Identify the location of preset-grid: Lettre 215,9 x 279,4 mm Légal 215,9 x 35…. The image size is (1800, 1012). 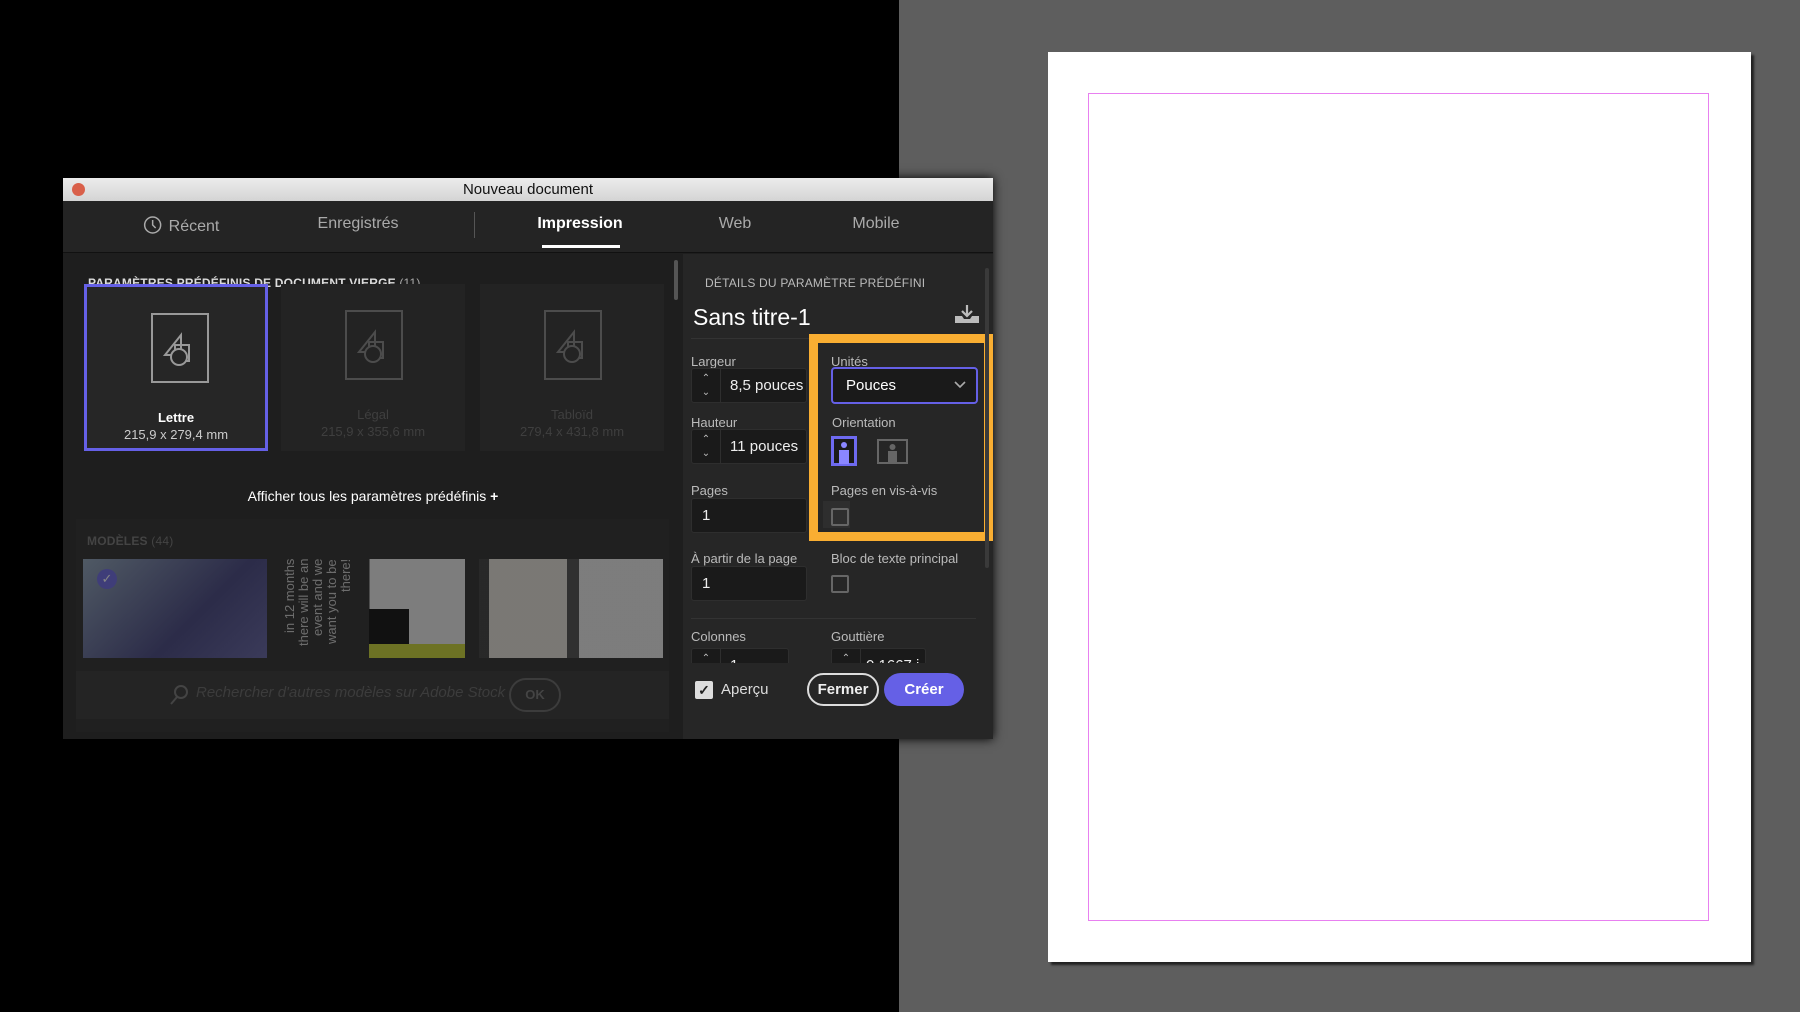
(378, 373).